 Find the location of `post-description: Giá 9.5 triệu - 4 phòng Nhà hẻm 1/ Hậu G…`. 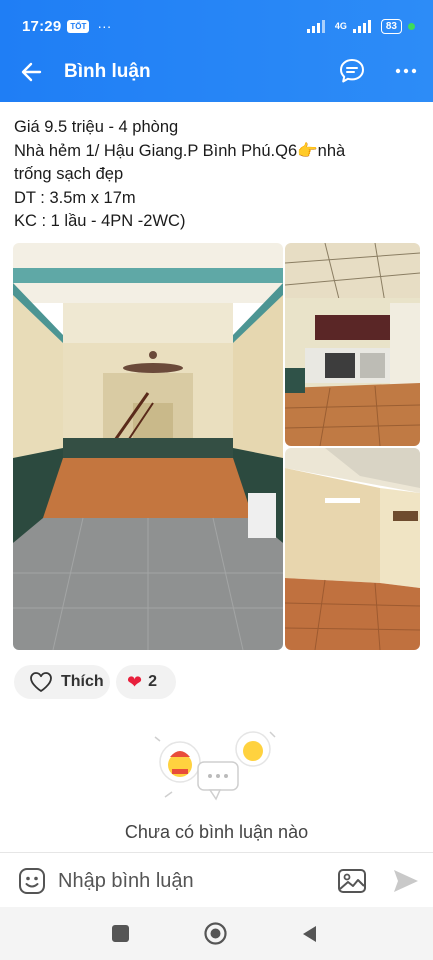

post-description: Giá 9.5 triệu - 4 phòng Nhà hẻm 1/ Hậu G… is located at coordinates (216, 175).